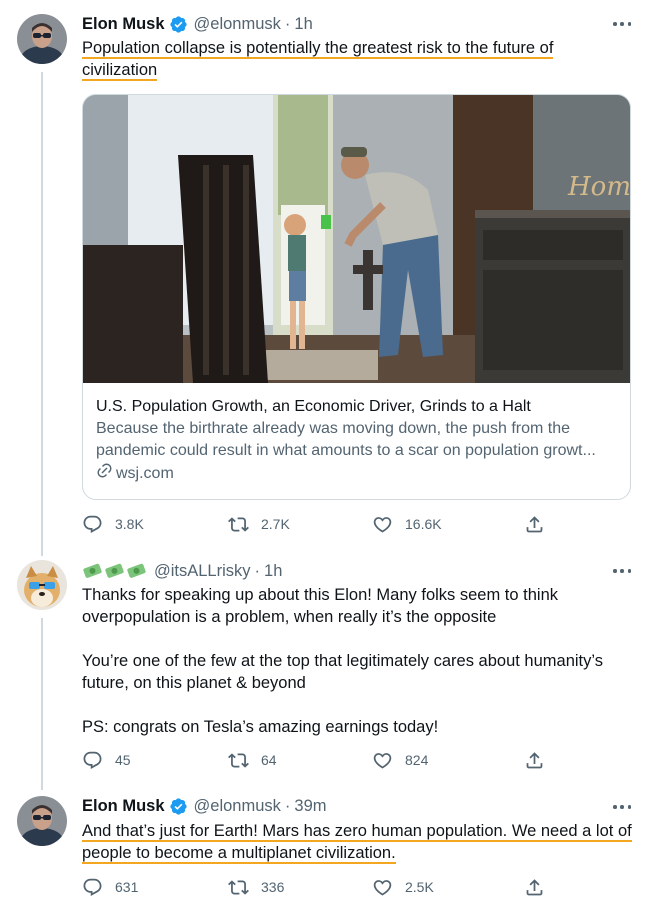 The height and width of the screenshot is (911, 650). What do you see at coordinates (120, 71) in the screenshot?
I see `tweet-text-line: civilization` at bounding box center [120, 71].